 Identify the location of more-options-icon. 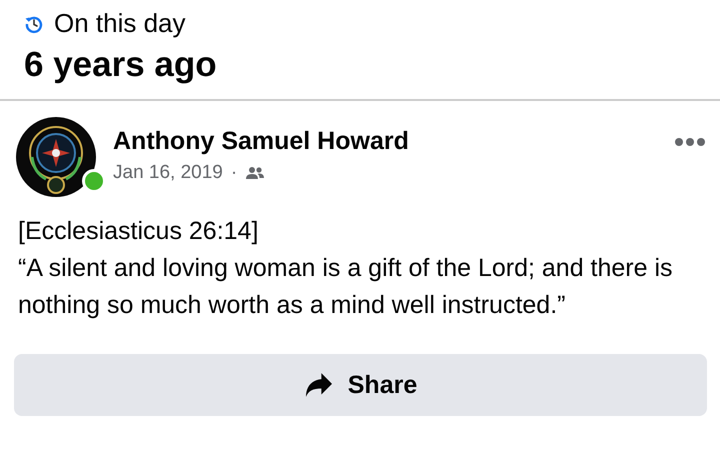
(690, 142).